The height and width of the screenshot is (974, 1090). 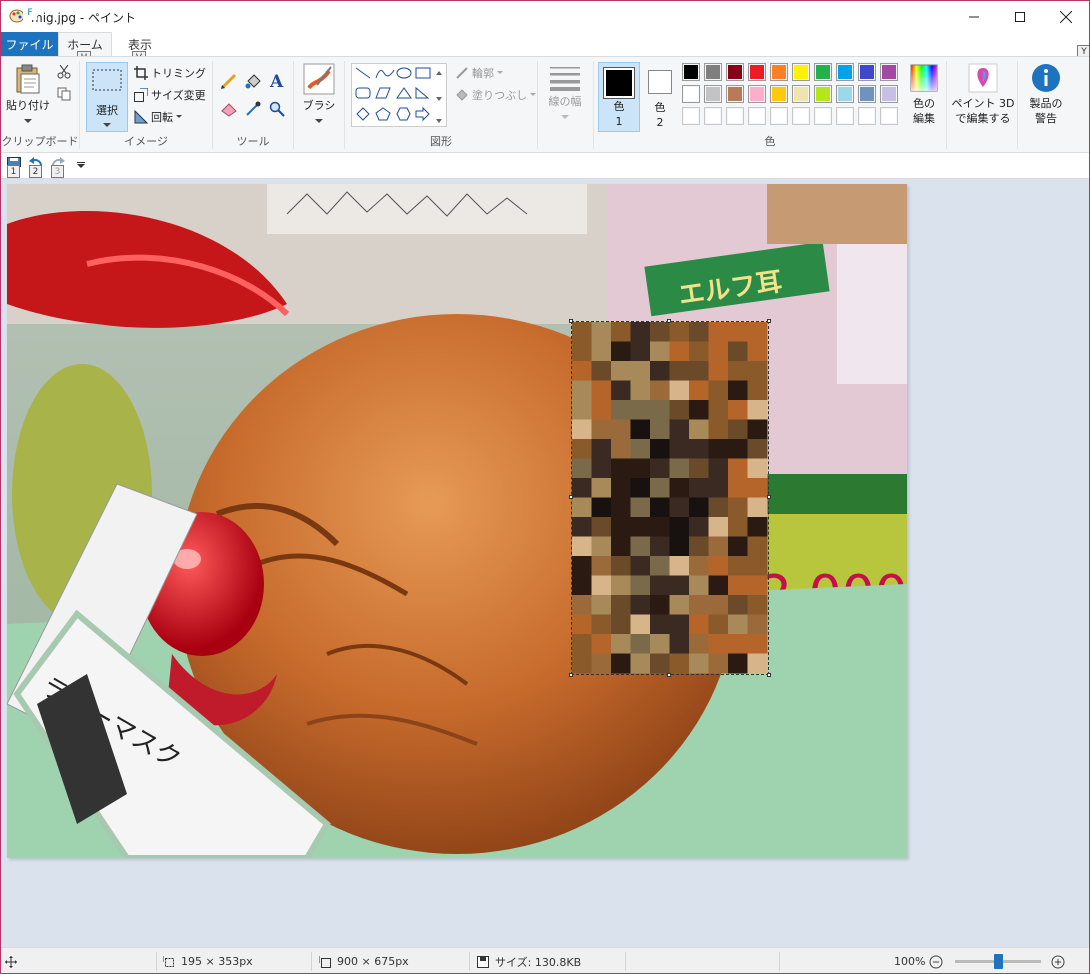 What do you see at coordinates (253, 109) in the screenshot?
I see `color-picker-icon` at bounding box center [253, 109].